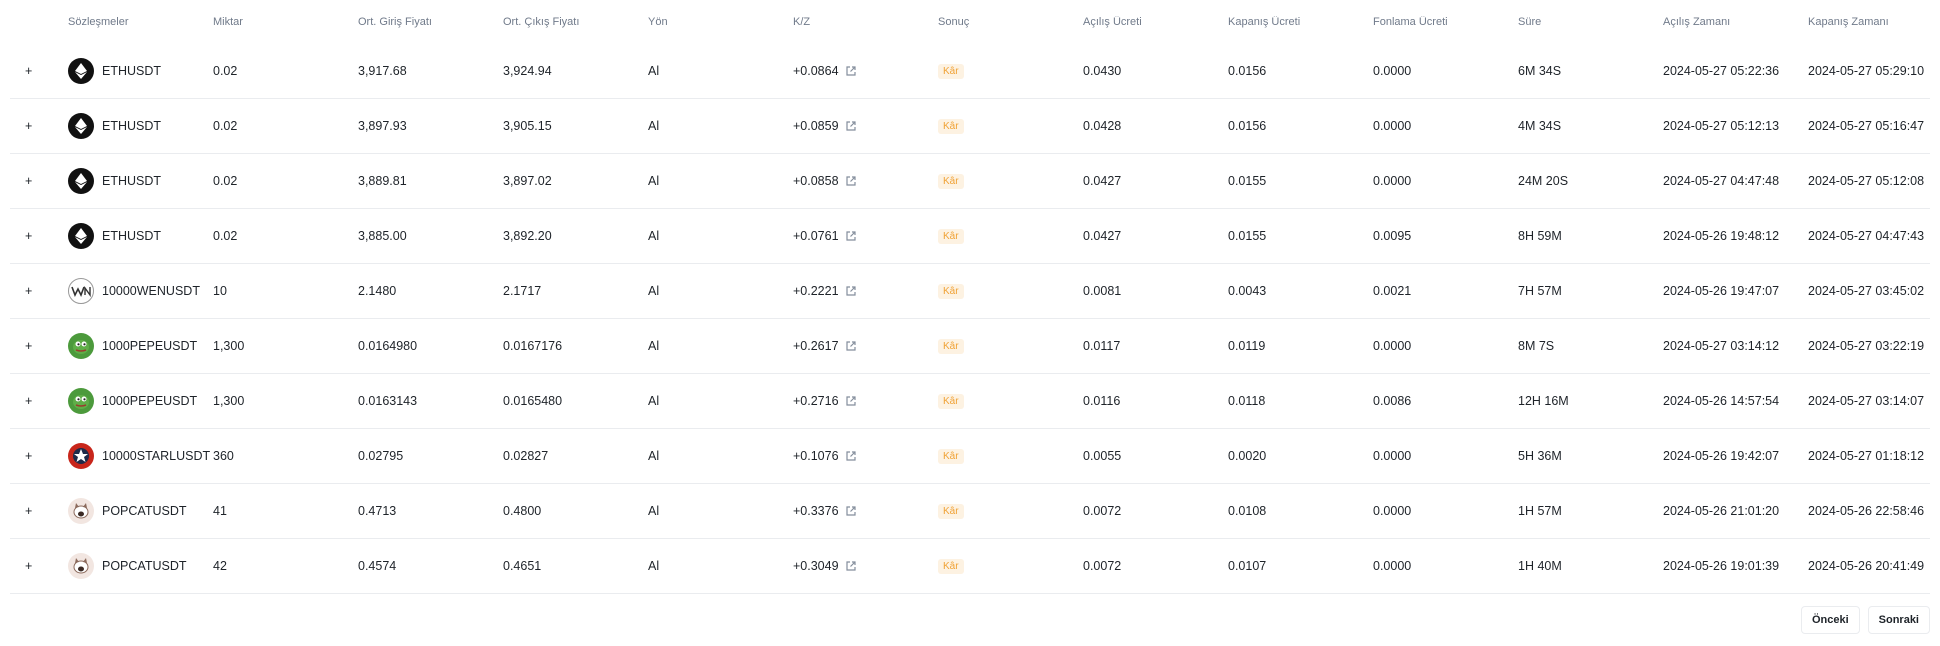 This screenshot has height=646, width=1940. What do you see at coordinates (816, 511) in the screenshot?
I see `pnl-value: +0.3376` at bounding box center [816, 511].